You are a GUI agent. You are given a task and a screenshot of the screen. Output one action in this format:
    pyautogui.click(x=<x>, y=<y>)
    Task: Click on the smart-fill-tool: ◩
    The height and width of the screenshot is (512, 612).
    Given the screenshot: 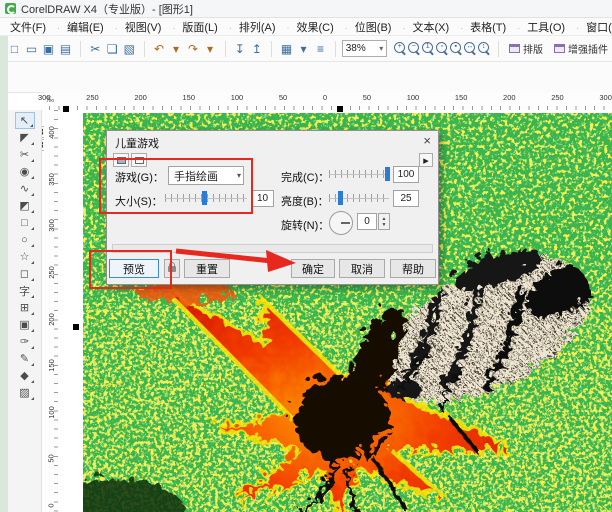 What is the action you would take?
    pyautogui.click(x=25, y=205)
    